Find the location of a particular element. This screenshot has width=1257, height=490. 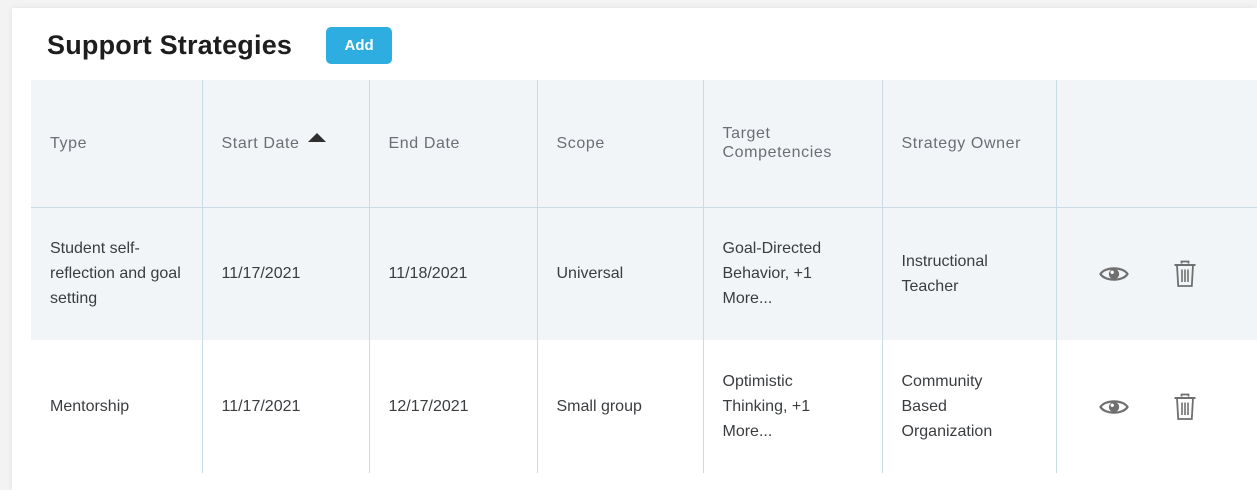

column-header-end-date: End Date is located at coordinates (453, 144).